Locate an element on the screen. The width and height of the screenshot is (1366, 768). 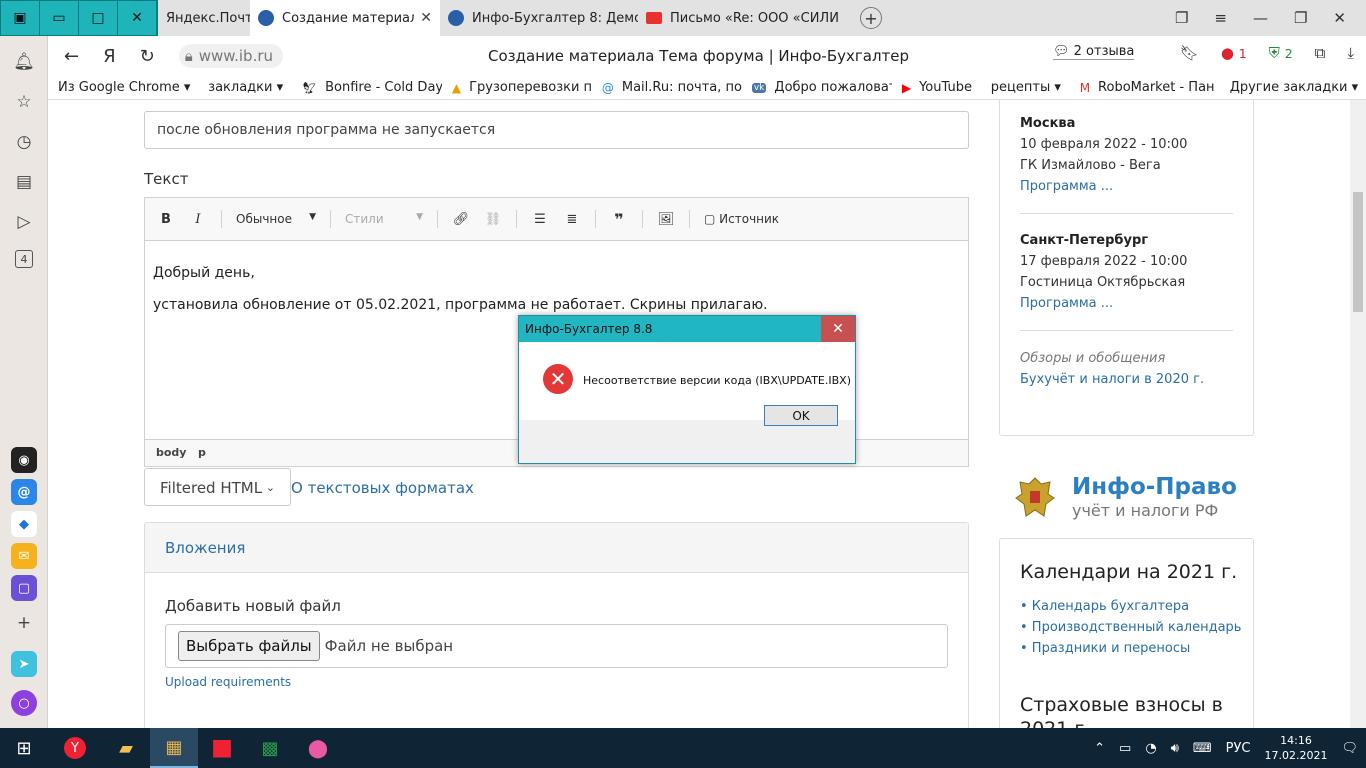
bookmark-gruzoperevozki: ▲ Грузоперевозки п is located at coordinates (517, 87).